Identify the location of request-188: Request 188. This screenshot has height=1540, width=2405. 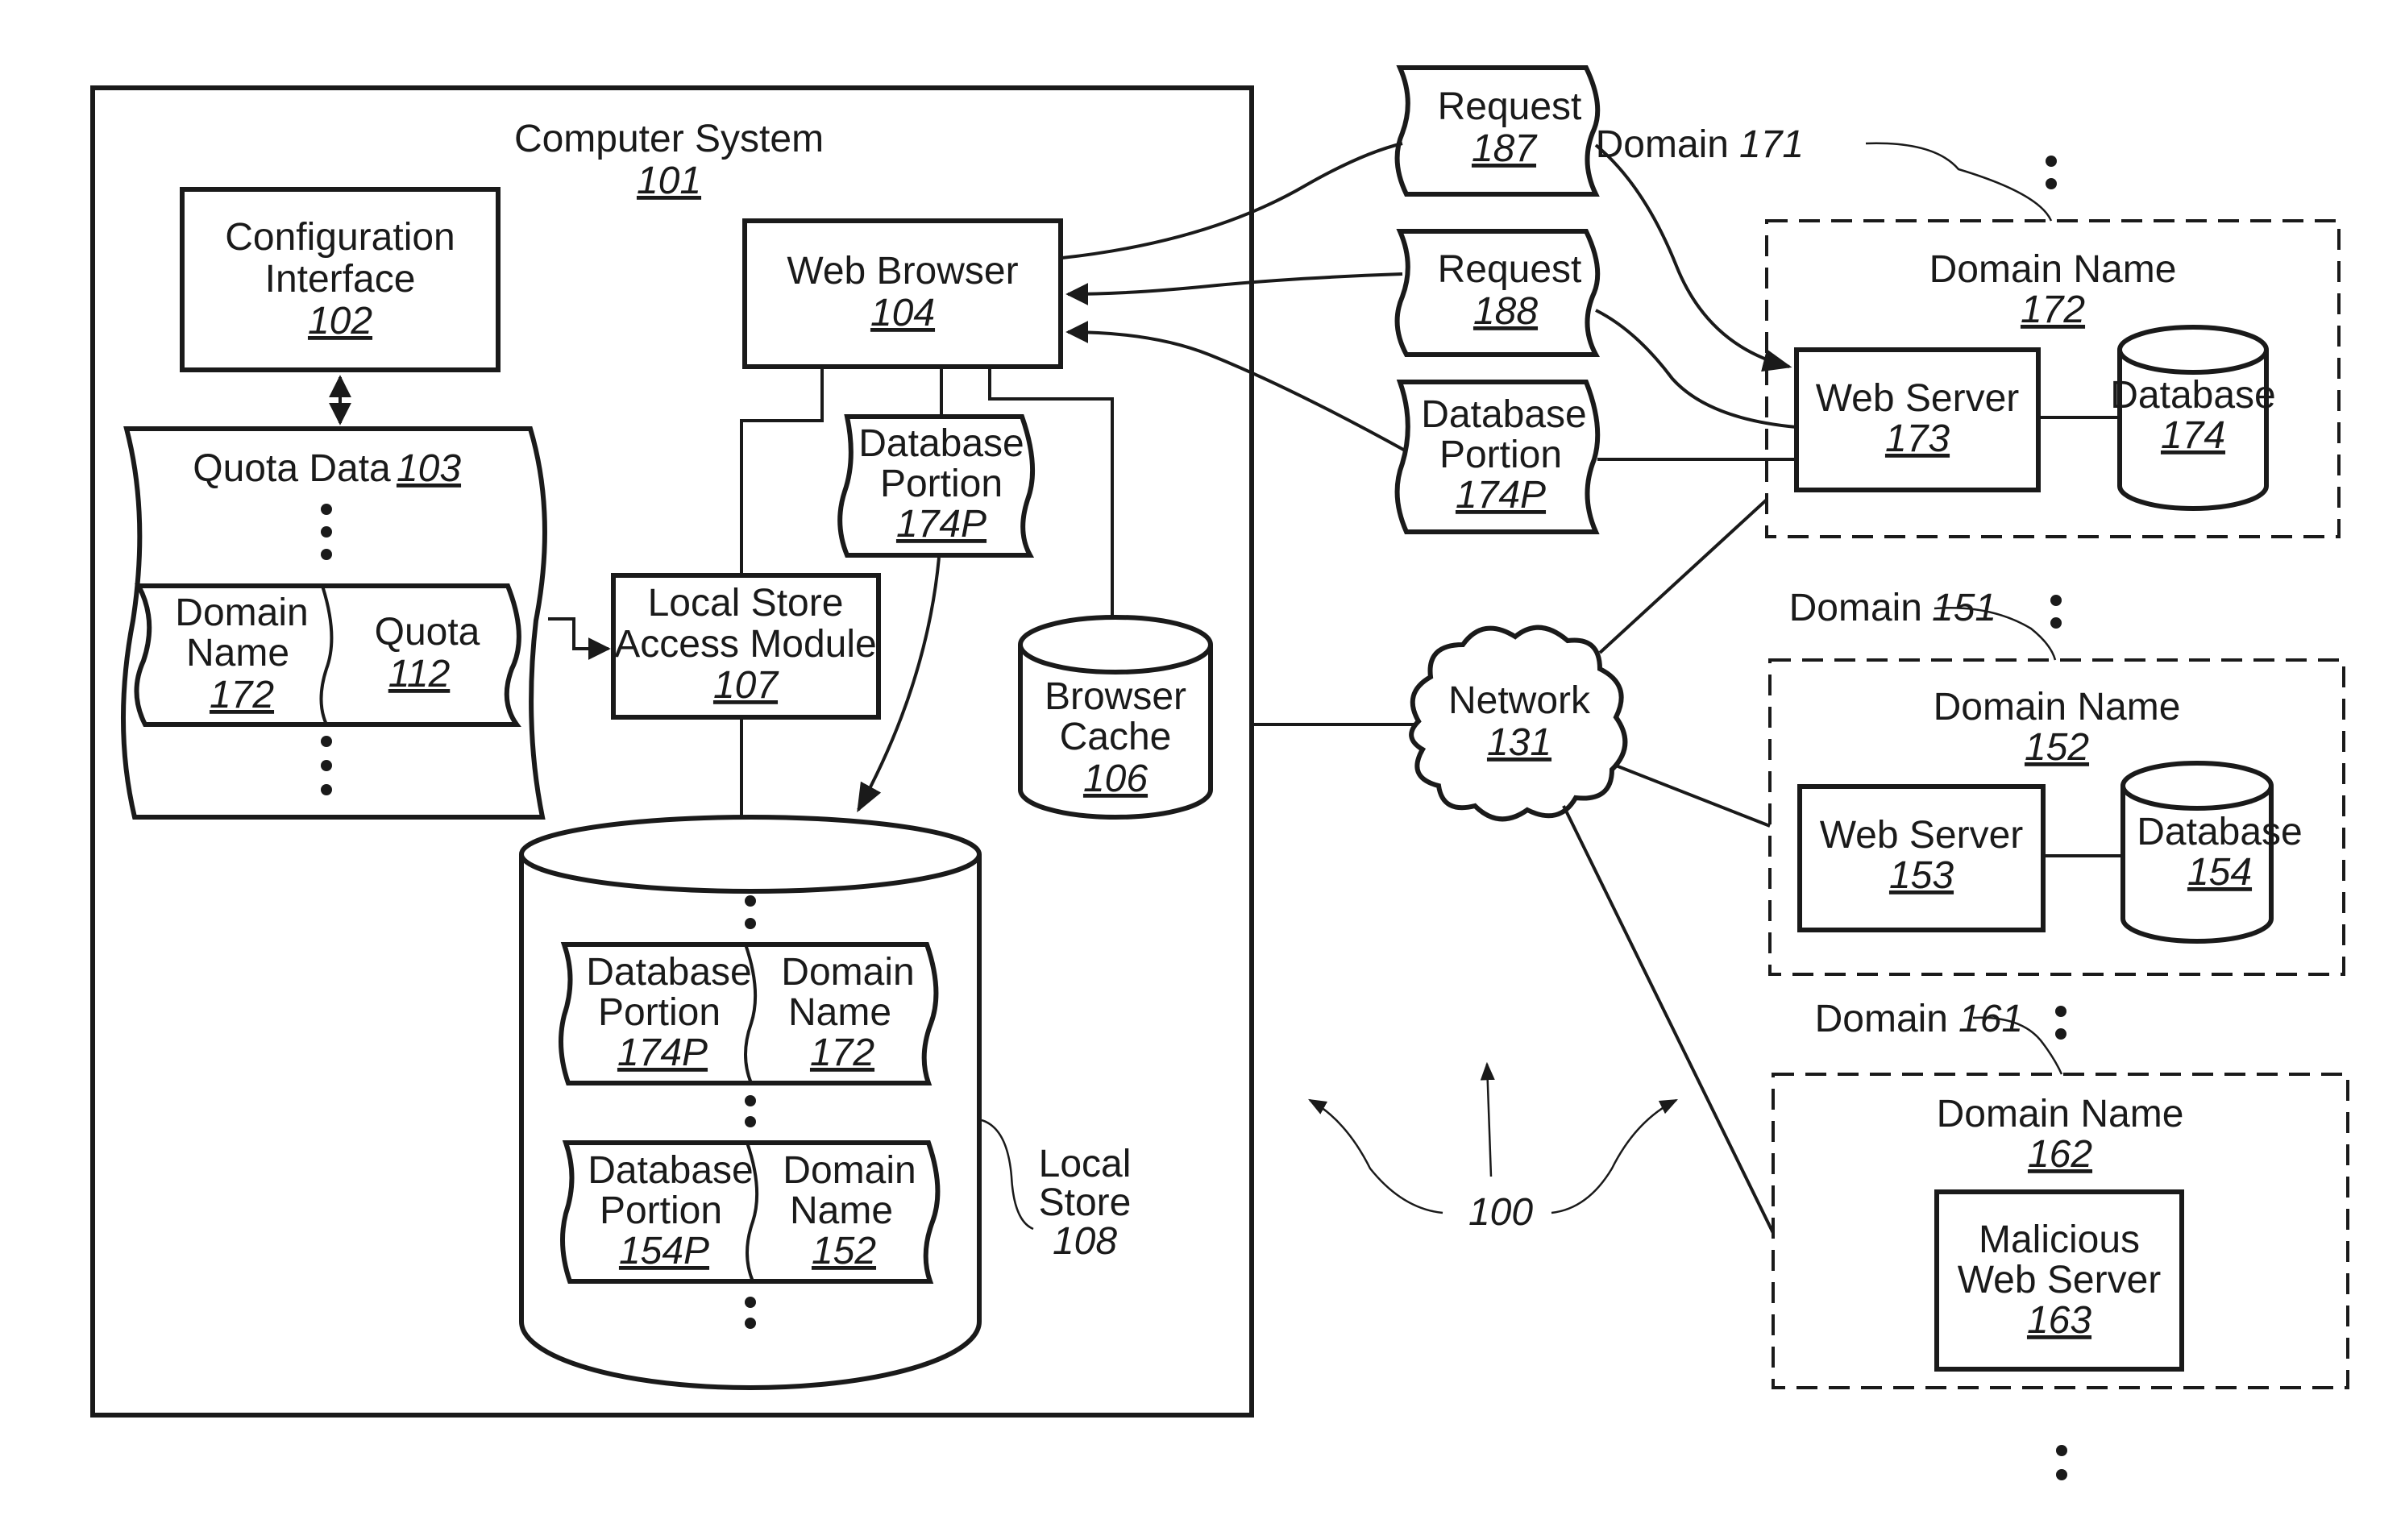
(1498, 293).